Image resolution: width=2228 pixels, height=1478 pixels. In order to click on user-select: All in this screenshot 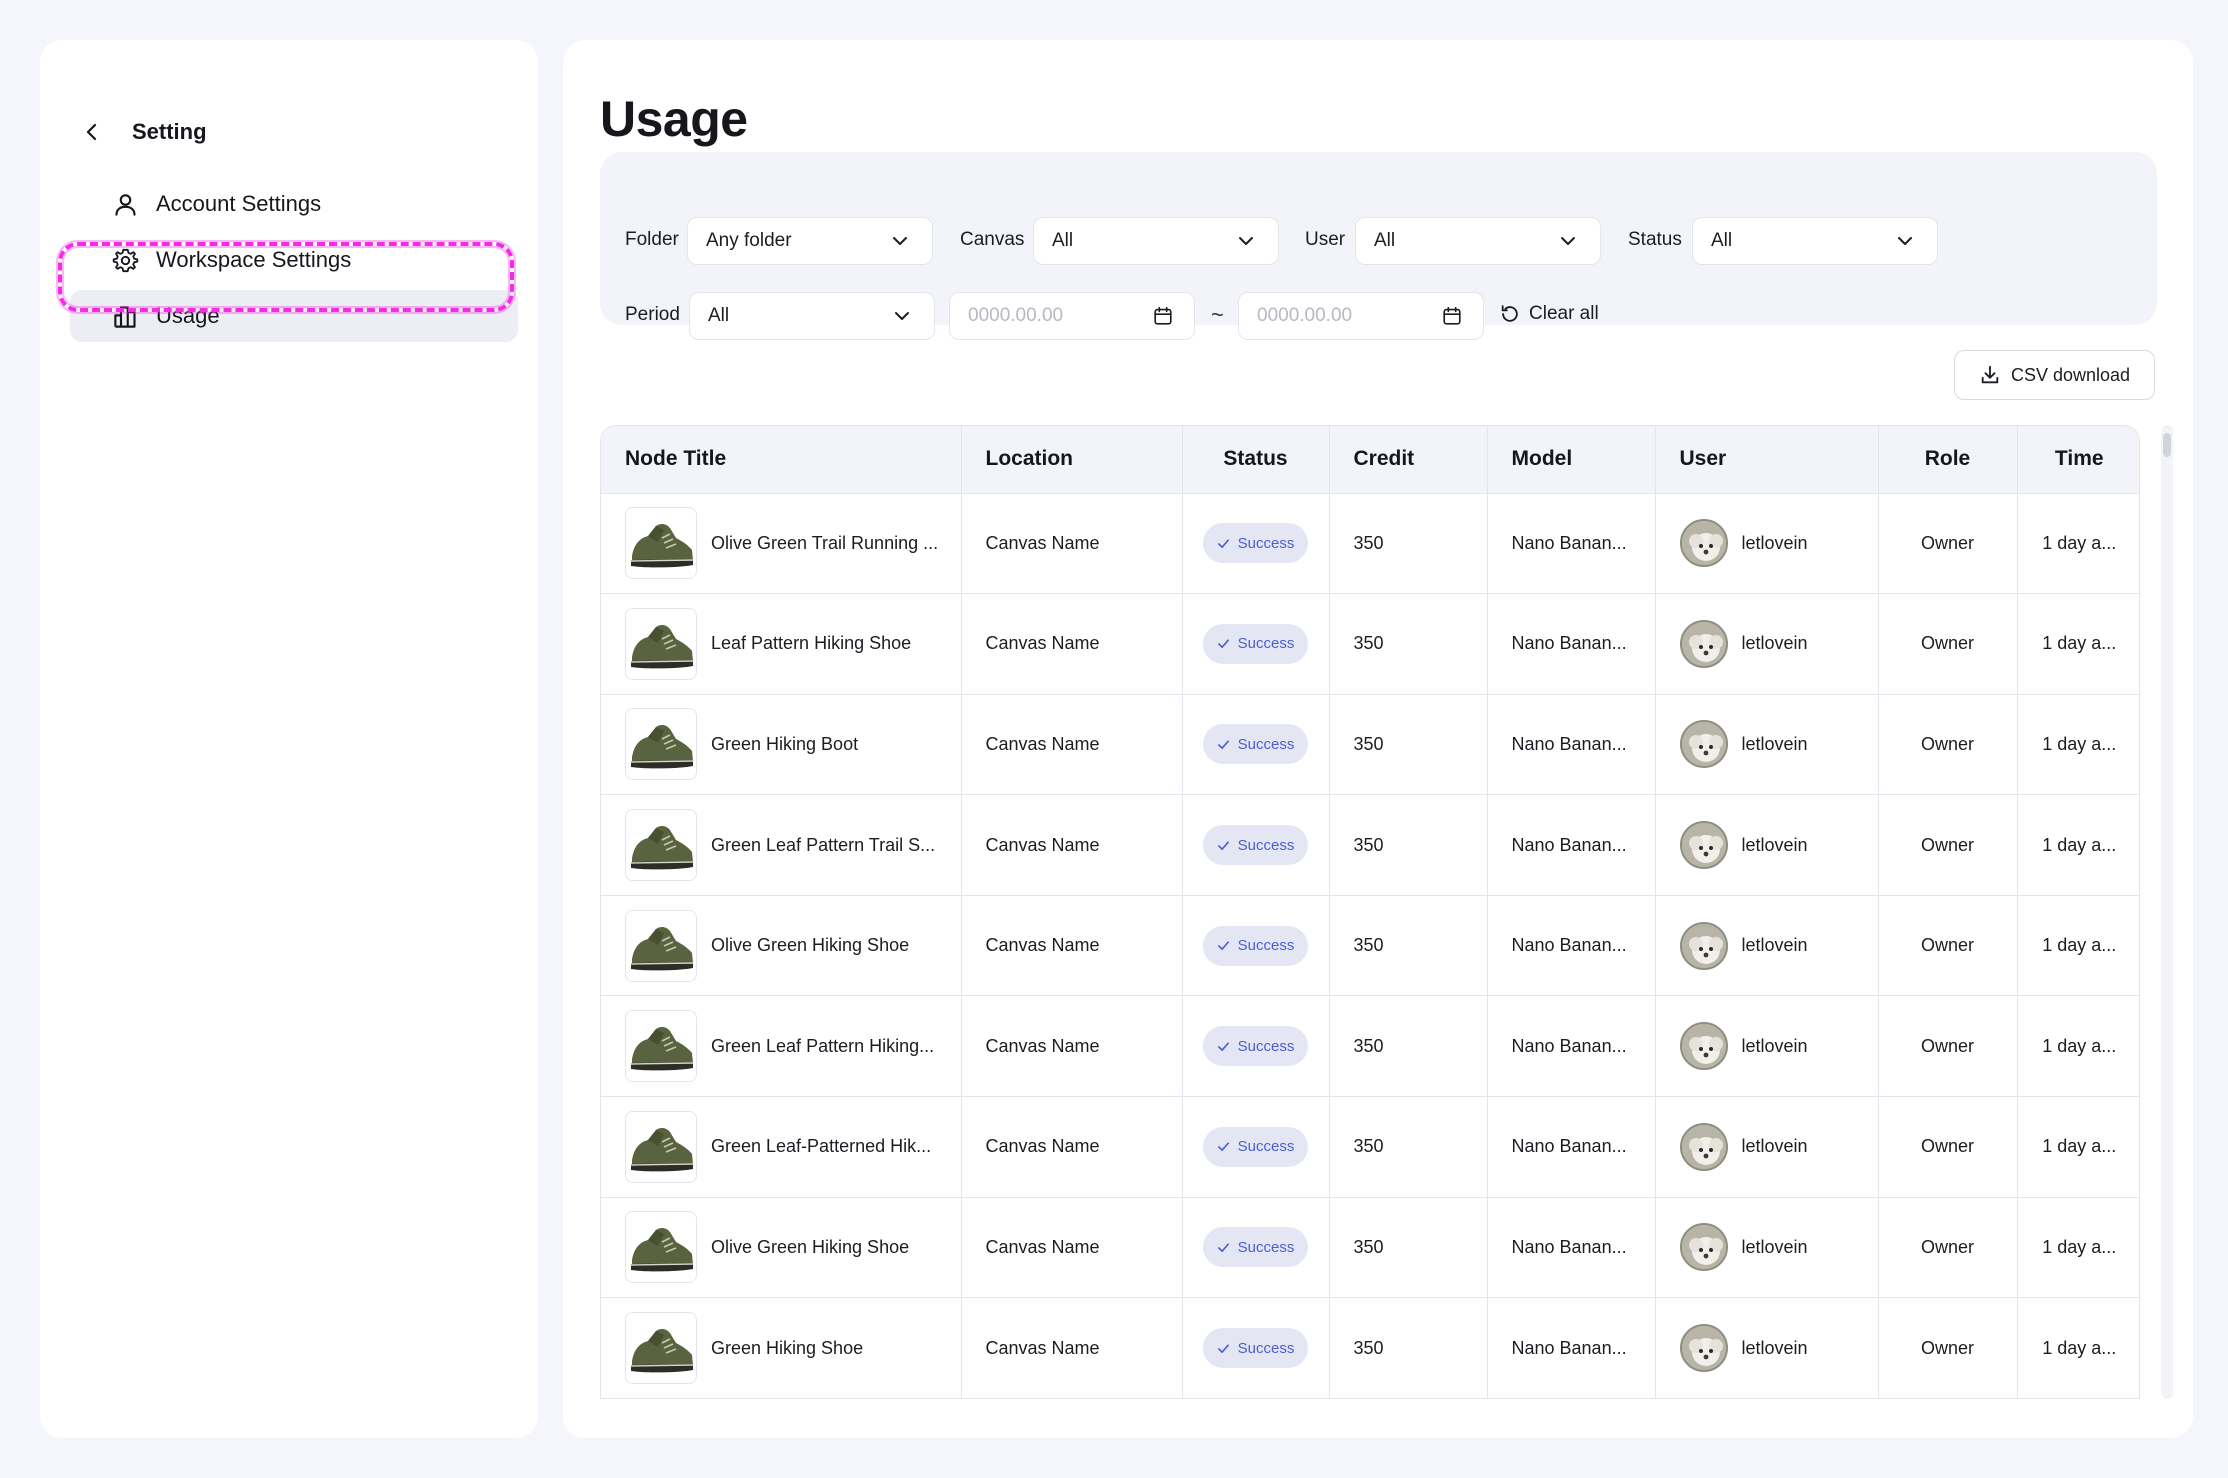, I will do `click(1478, 241)`.